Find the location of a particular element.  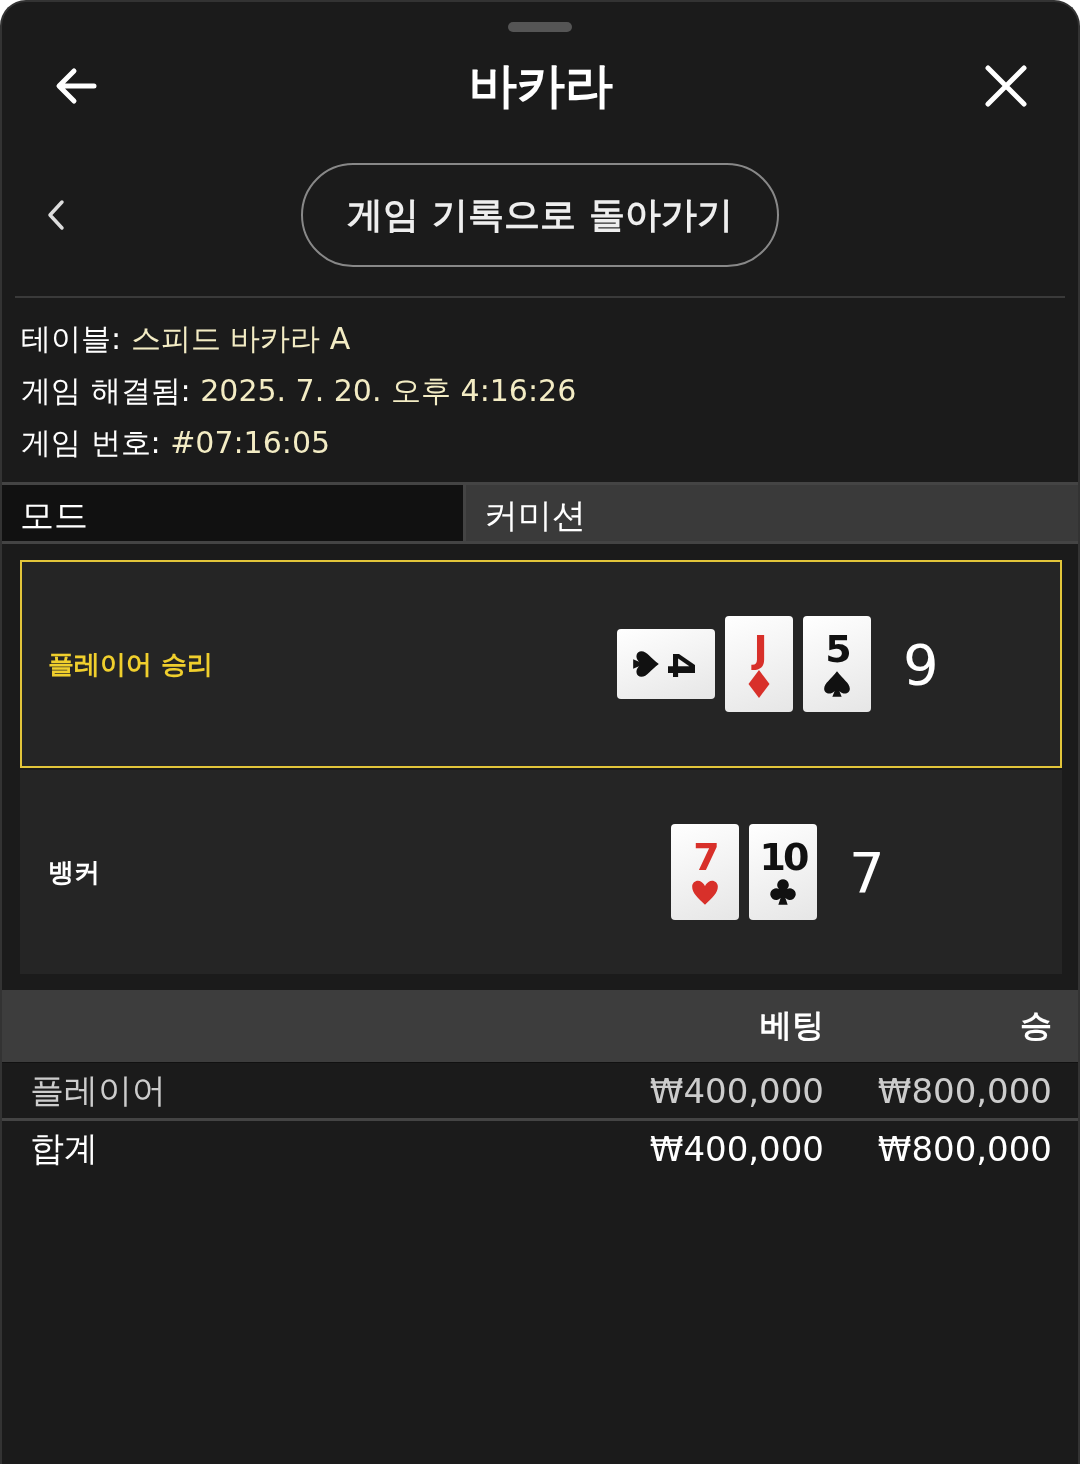

playing-card: J is located at coordinates (759, 664).